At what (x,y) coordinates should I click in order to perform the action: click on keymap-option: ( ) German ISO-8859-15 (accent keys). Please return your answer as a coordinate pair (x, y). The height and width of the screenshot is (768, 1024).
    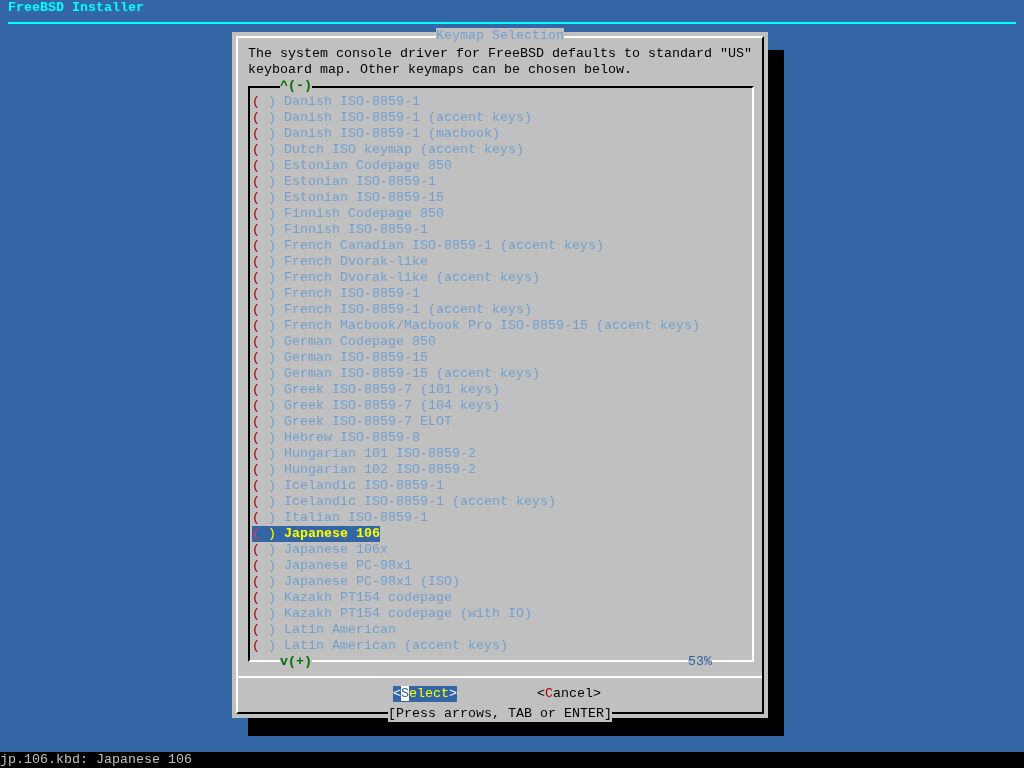
    Looking at the image, I should click on (396, 374).